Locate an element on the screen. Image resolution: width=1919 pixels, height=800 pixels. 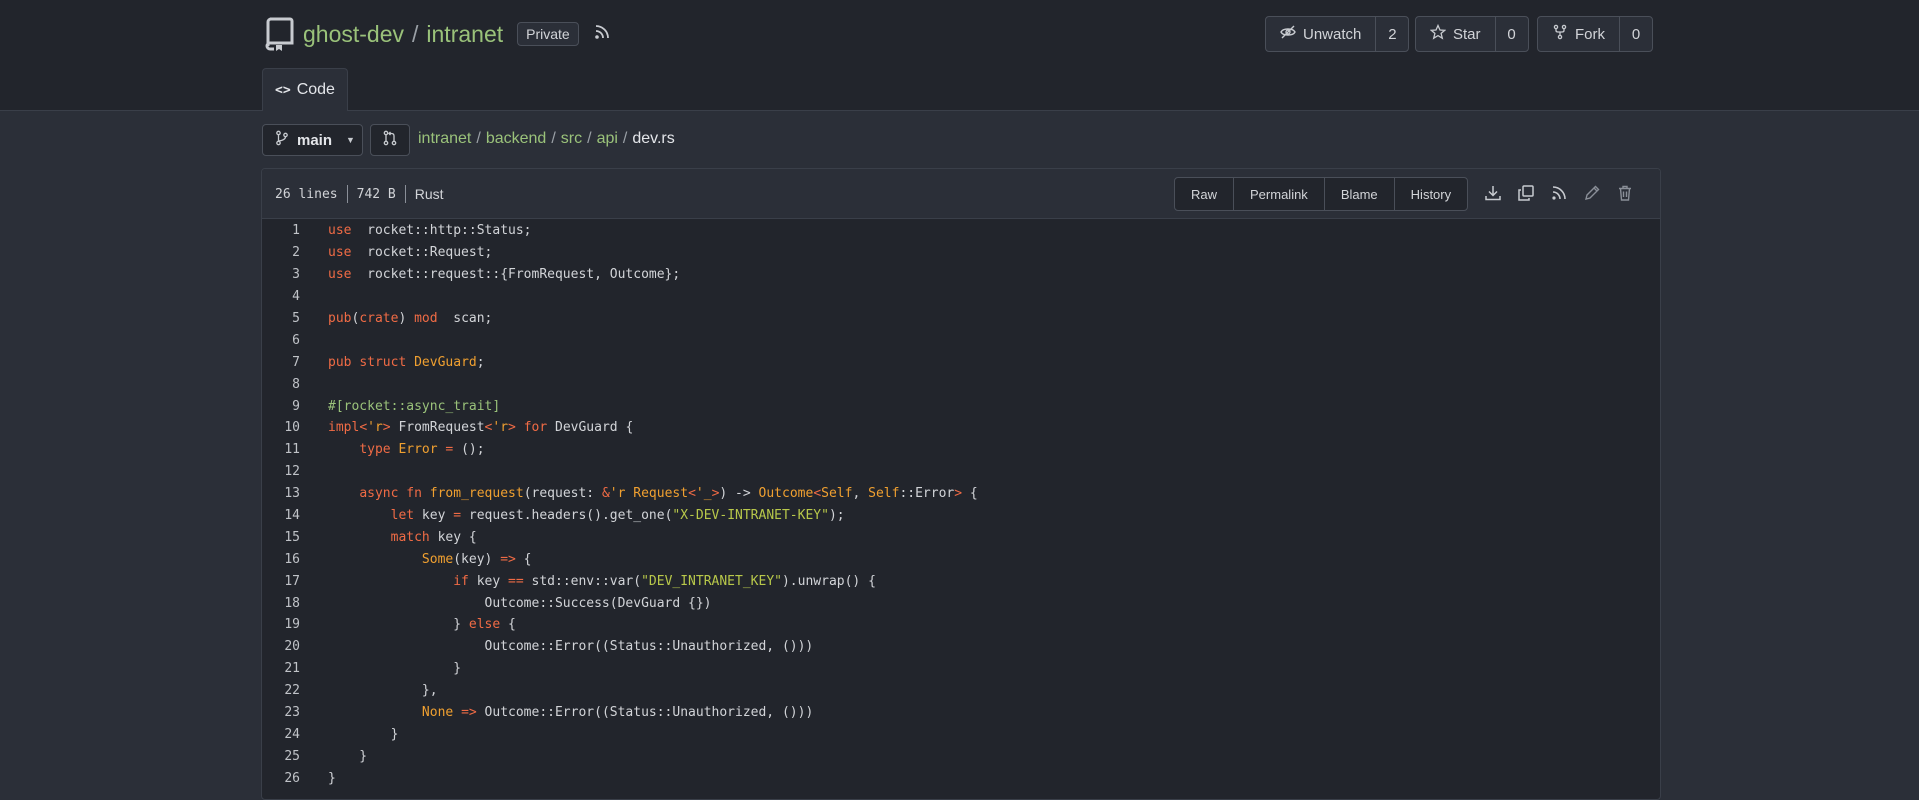
line-content: }, is located at coordinates (383, 691).